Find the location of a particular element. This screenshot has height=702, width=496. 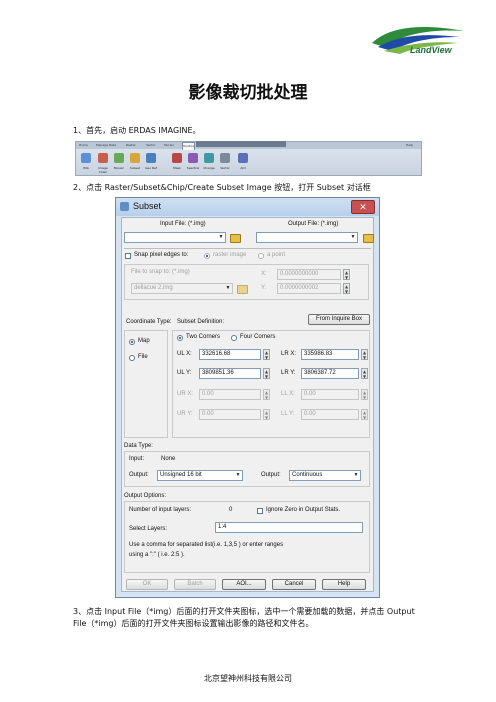

ury-input: 0.00 is located at coordinates (230, 414).